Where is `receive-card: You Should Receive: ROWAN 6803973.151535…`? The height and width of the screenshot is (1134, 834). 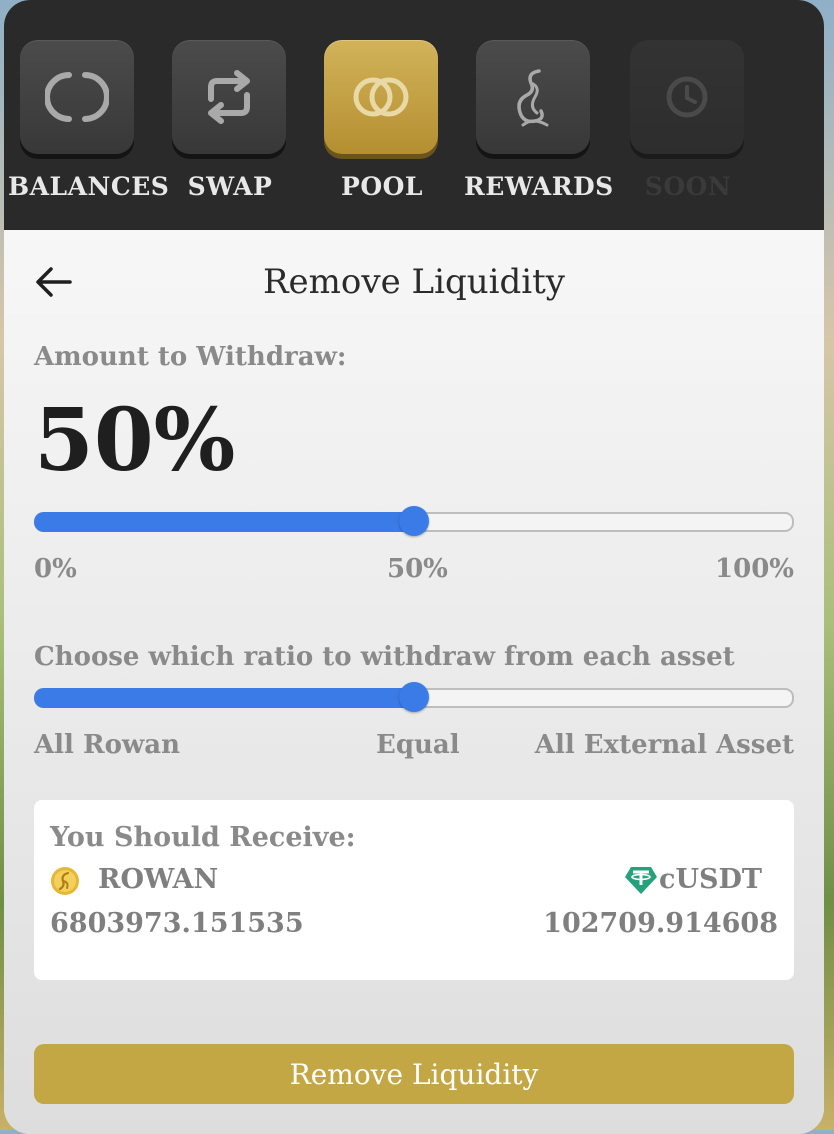
receive-card: You Should Receive: ROWAN 6803973.151535… is located at coordinates (414, 890).